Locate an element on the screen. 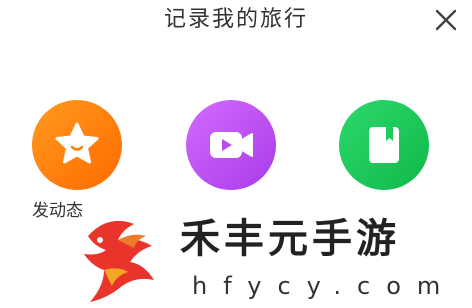  post-video-button is located at coordinates (231, 160).